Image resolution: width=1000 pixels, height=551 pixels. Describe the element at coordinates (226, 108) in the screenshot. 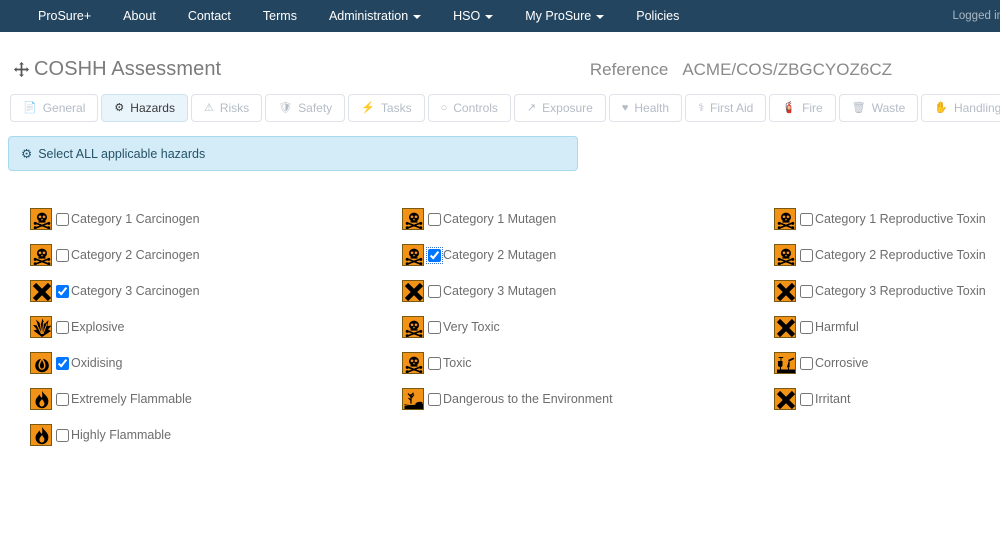

I see `tab-risks: ⚠ Risks` at that location.